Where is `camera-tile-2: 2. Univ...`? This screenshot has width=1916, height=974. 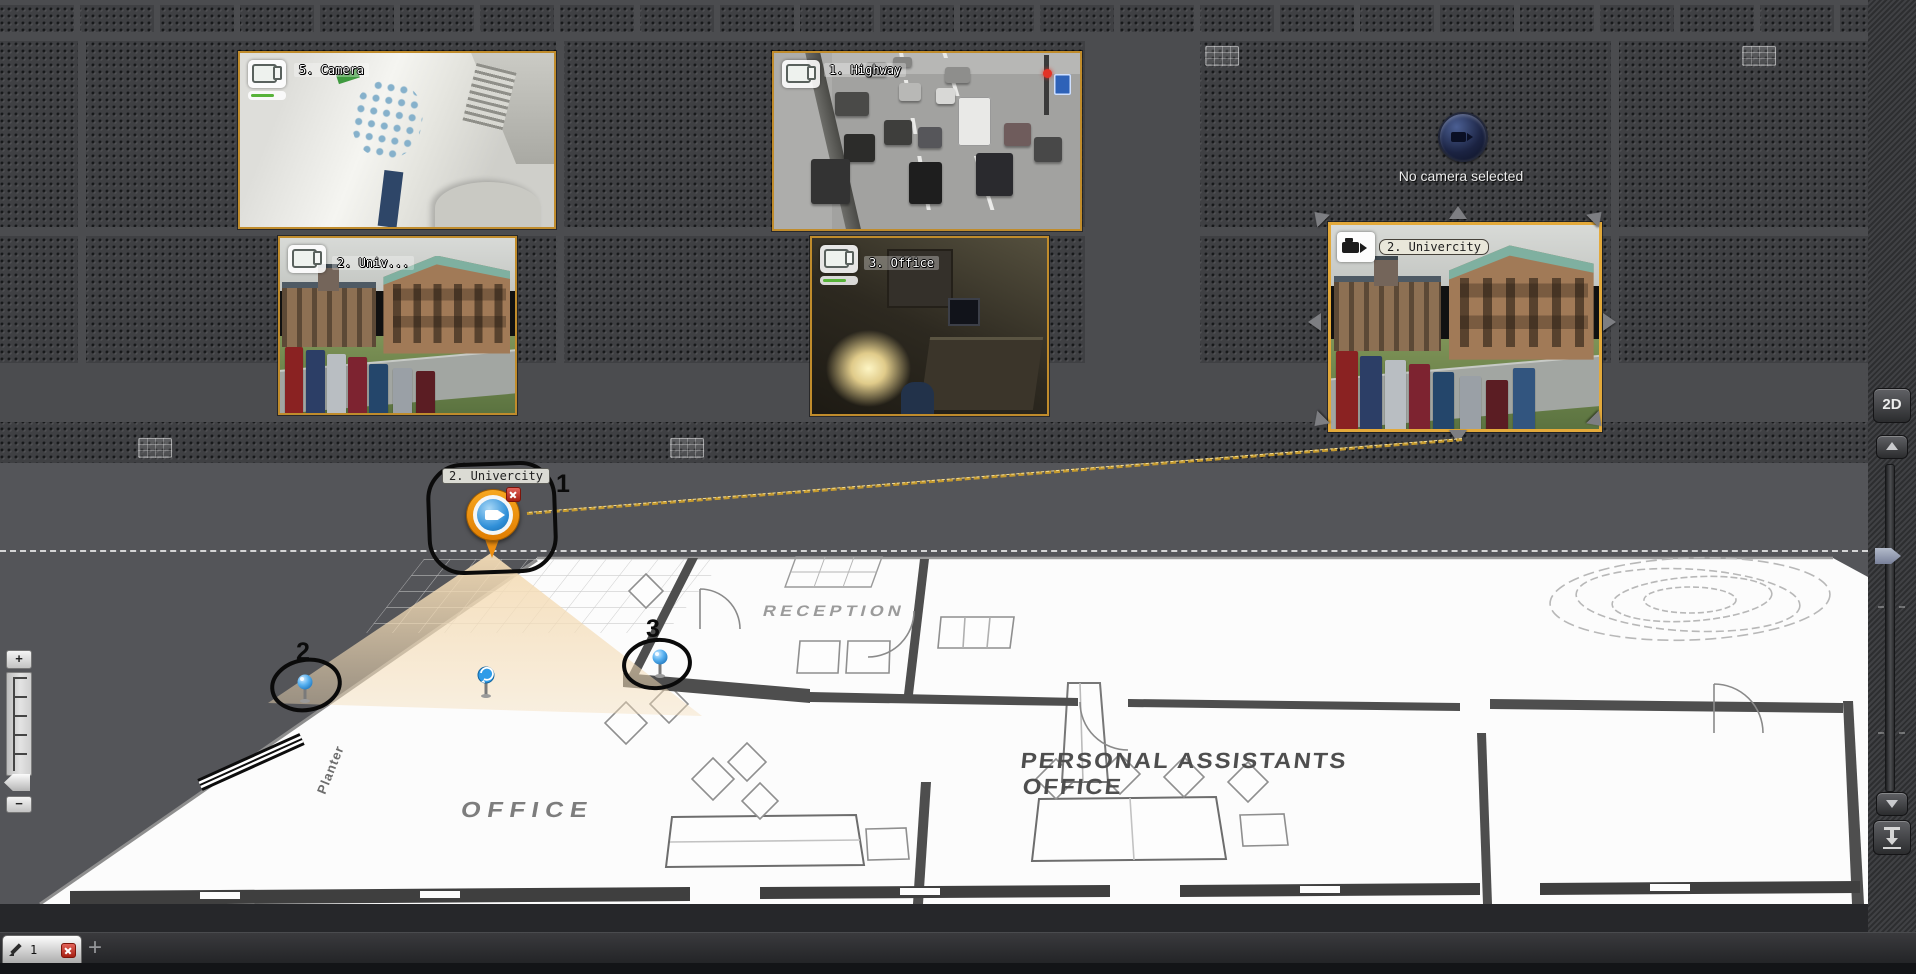 camera-tile-2: 2. Univ... is located at coordinates (397, 325).